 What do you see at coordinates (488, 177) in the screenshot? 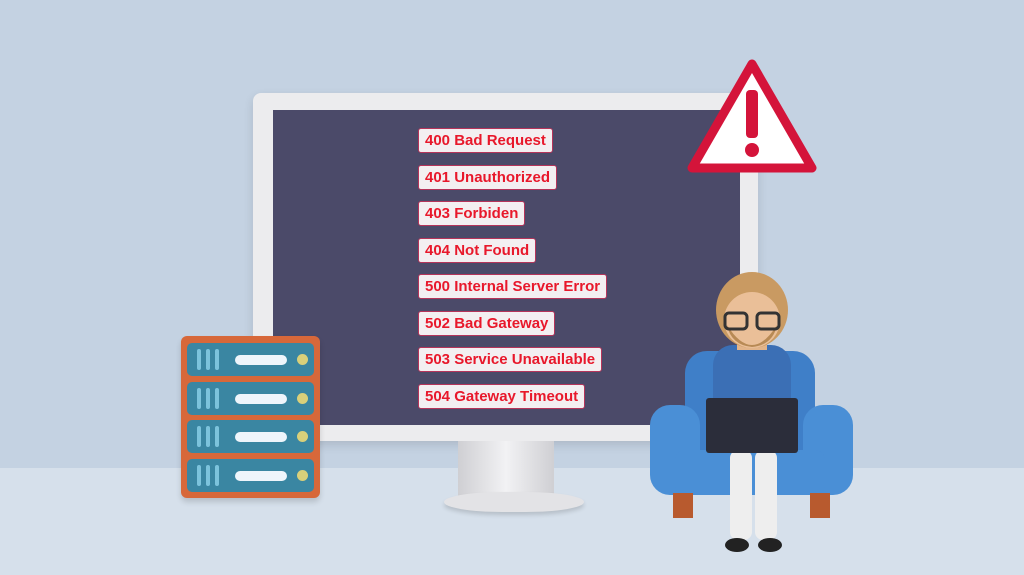
I see `error-code-401: 401 Unauthorized` at bounding box center [488, 177].